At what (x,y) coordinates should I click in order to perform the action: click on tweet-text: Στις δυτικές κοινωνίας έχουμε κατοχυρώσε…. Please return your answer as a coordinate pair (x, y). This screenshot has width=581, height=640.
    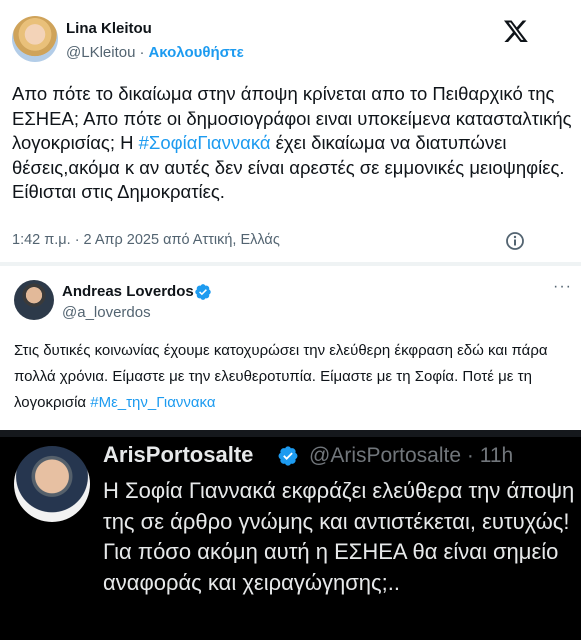
    Looking at the image, I should click on (294, 377).